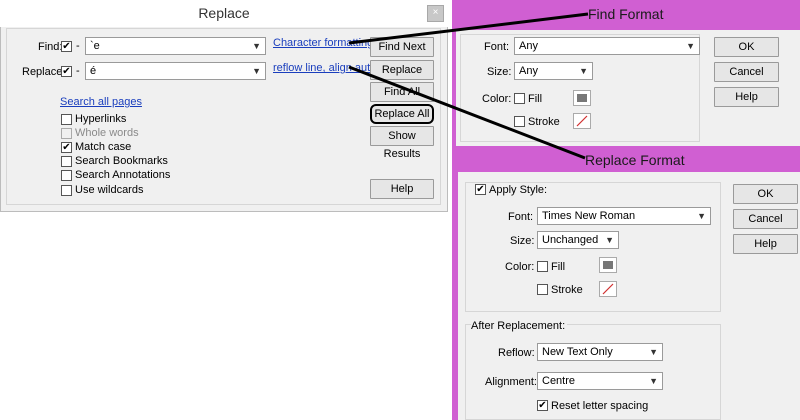 Image resolution: width=800 pixels, height=420 pixels. I want to click on use-wildcards-checkbox, so click(66, 190).